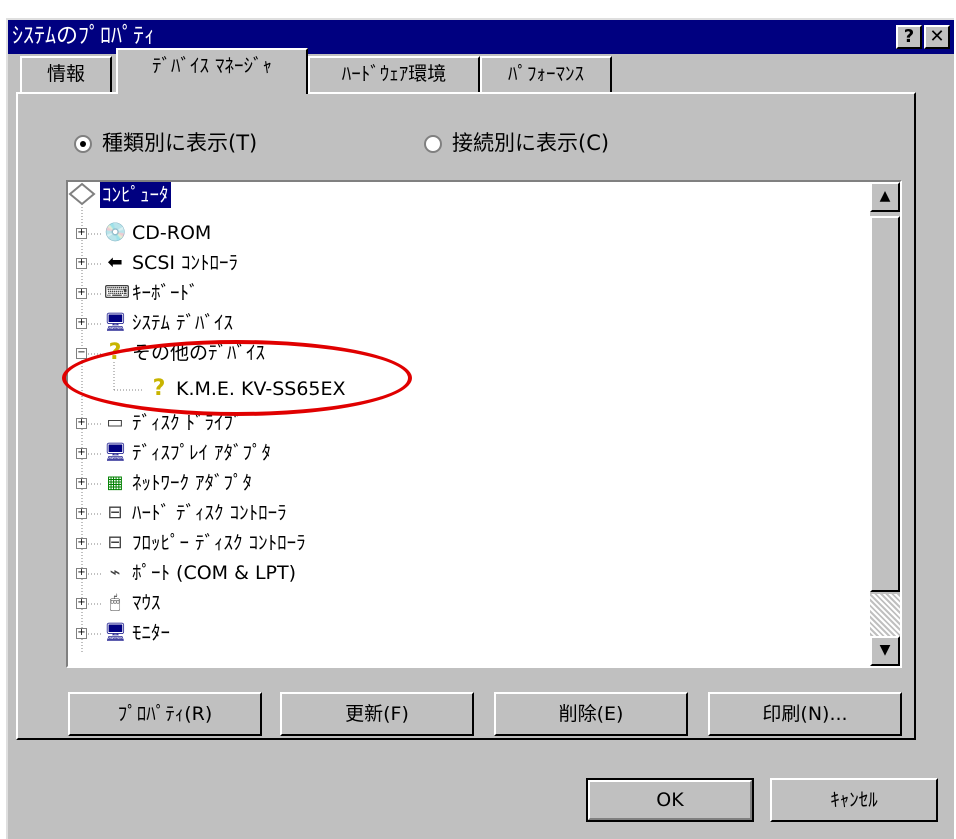  Describe the element at coordinates (885, 404) in the screenshot. I see `scroll-thumb` at that location.